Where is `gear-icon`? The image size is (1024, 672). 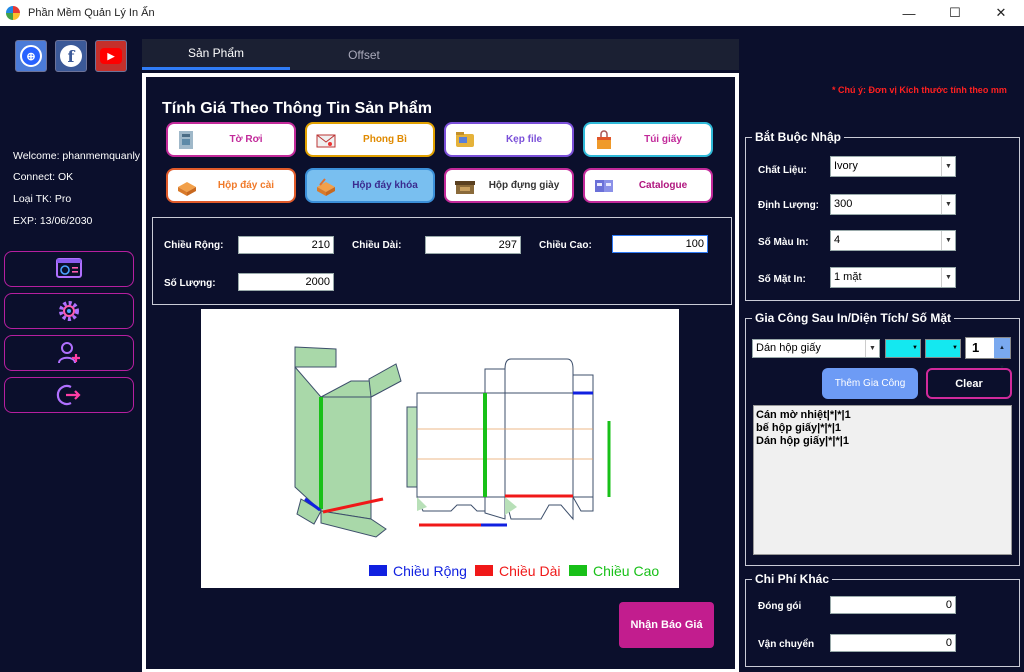 gear-icon is located at coordinates (69, 311).